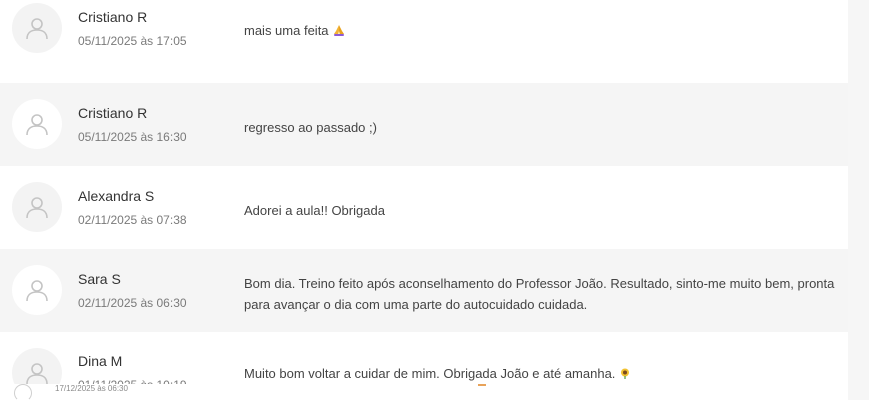  Describe the element at coordinates (286, 30) in the screenshot. I see `comment-text: mais uma feita` at that location.